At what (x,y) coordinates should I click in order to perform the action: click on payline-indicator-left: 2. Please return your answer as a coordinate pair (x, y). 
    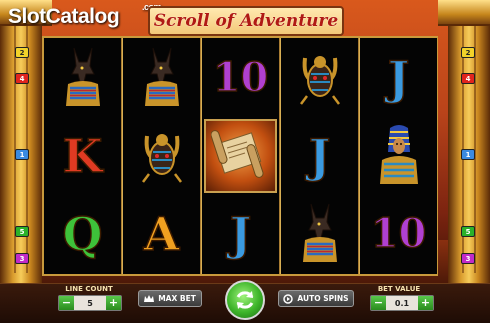
    Looking at the image, I should click on (22, 52).